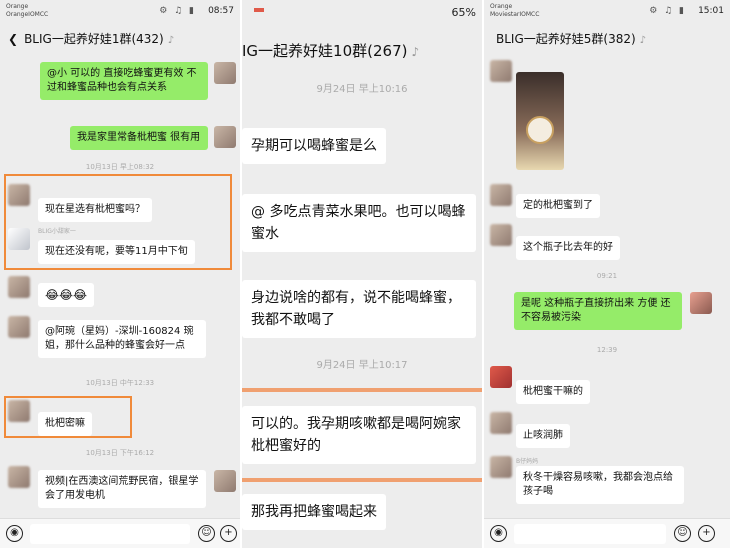 The width and height of the screenshot is (730, 548). I want to click on message-bubble: 止咳润肺, so click(543, 436).